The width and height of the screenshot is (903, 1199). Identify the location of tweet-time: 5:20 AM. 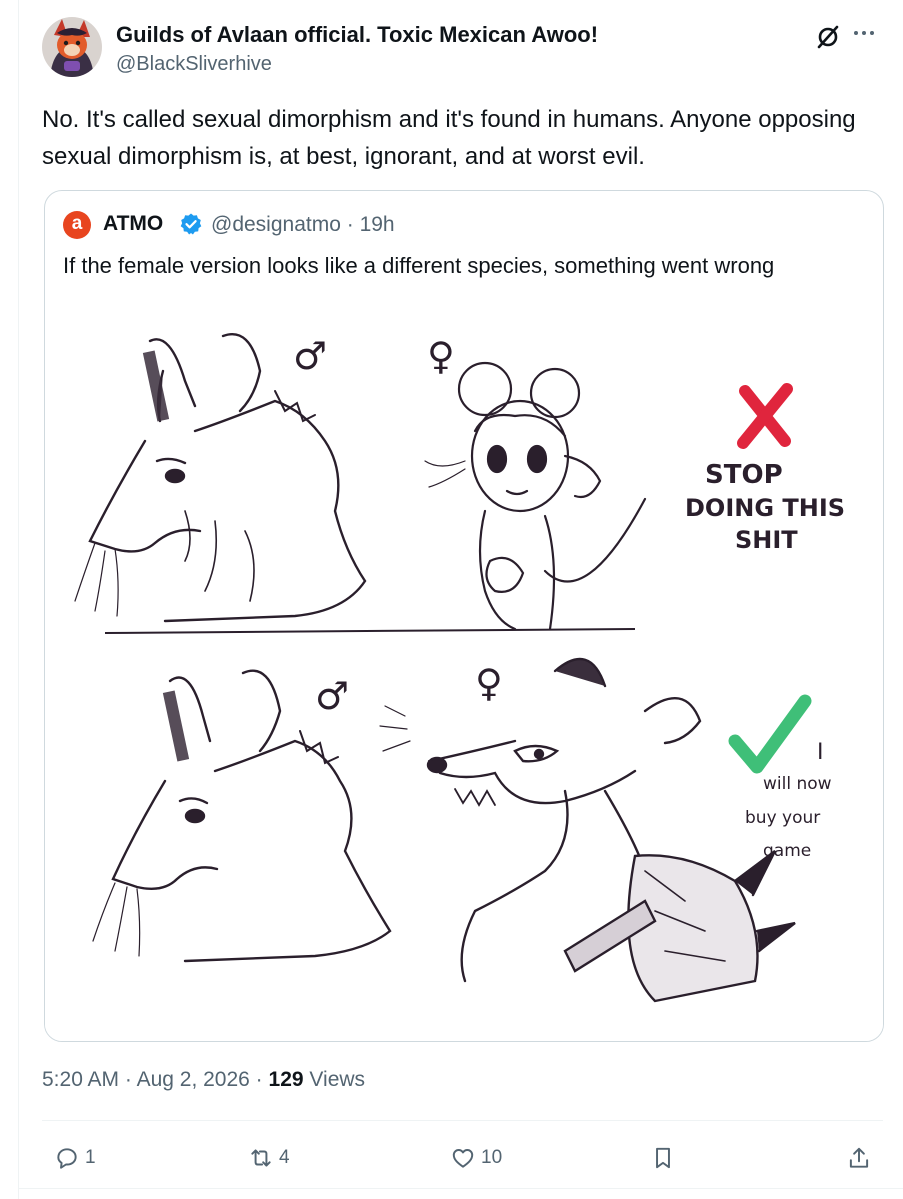
(80, 1079).